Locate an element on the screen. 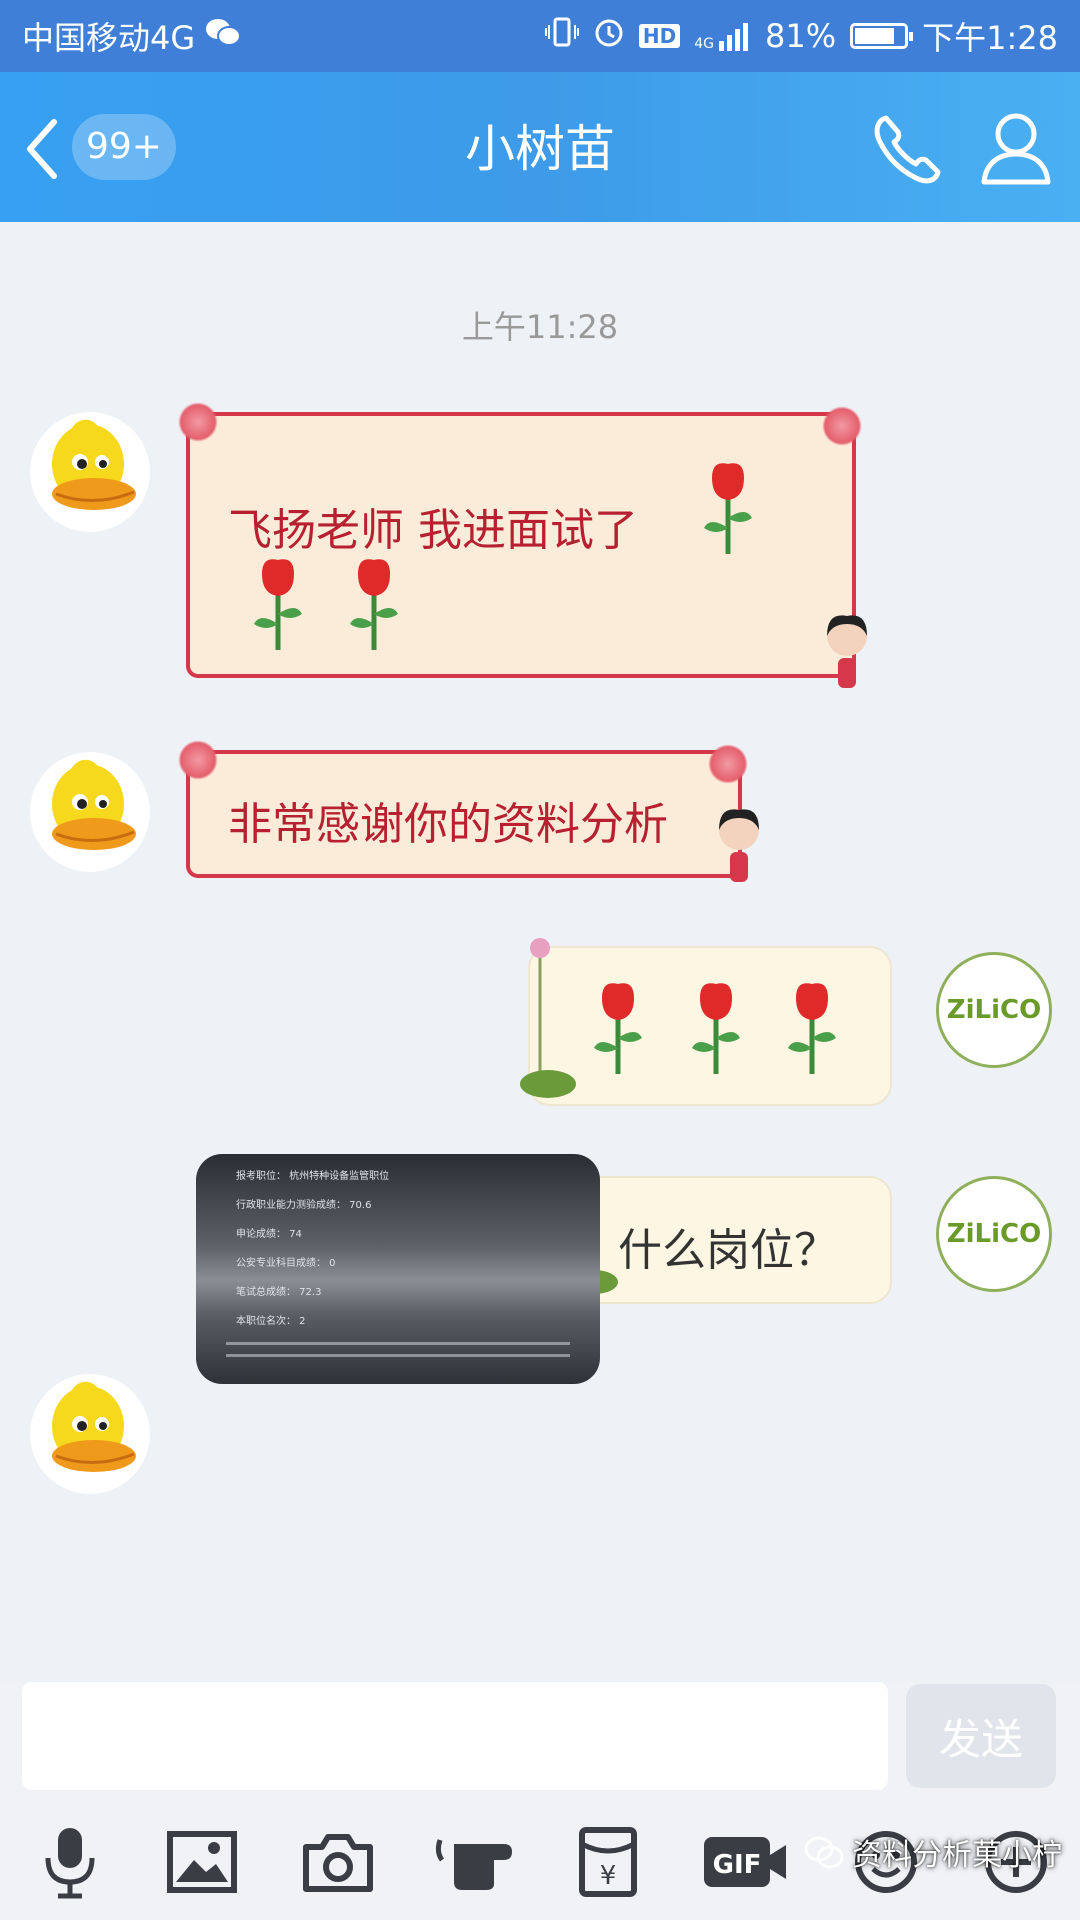 Image resolution: width=1080 pixels, height=1920 pixels. watermark: 资料分析菓小柠 is located at coordinates (933, 1852).